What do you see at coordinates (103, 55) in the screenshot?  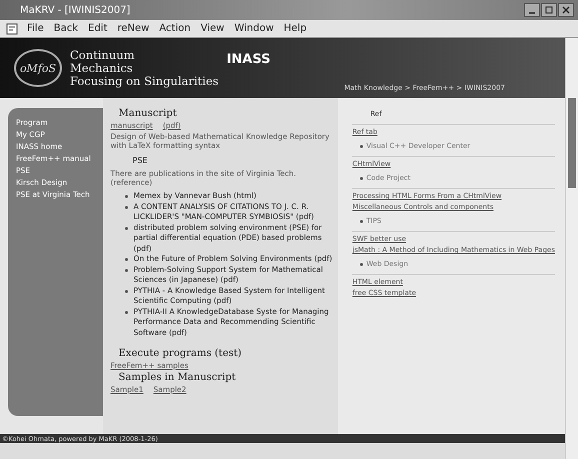 I see `site-tagline: Continuum` at bounding box center [103, 55].